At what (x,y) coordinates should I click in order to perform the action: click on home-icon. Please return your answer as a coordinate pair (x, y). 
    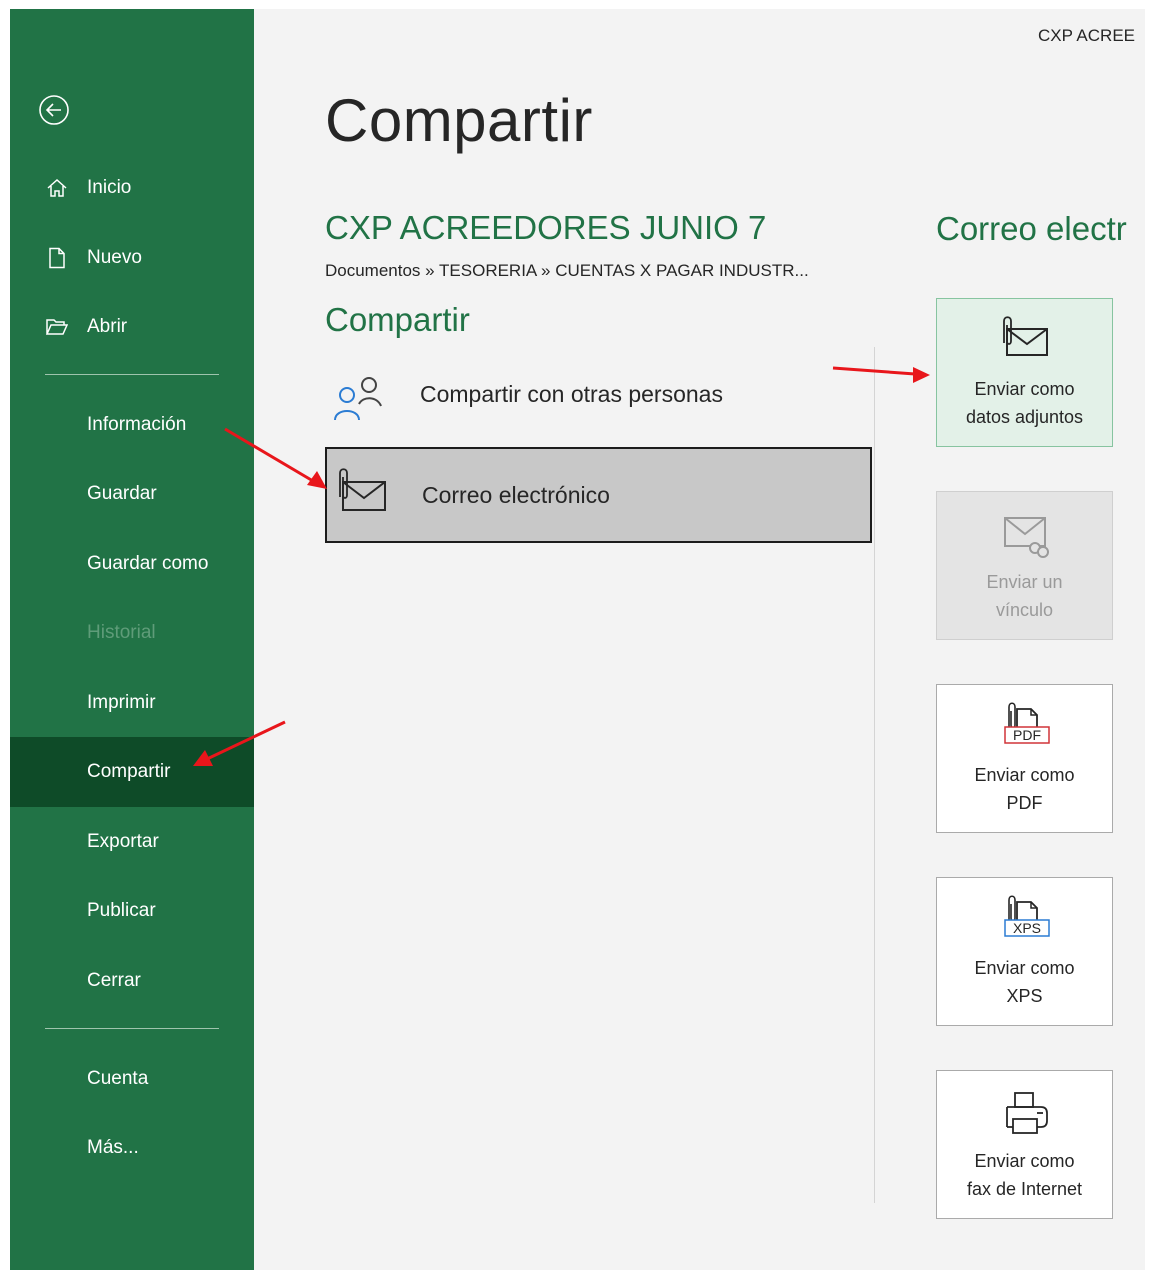
    Looking at the image, I should click on (57, 187).